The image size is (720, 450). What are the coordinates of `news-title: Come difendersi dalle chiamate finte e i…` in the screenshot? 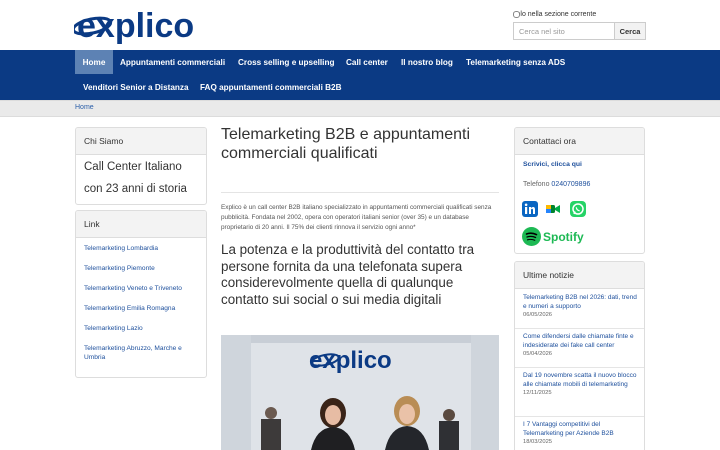 It's located at (582, 341).